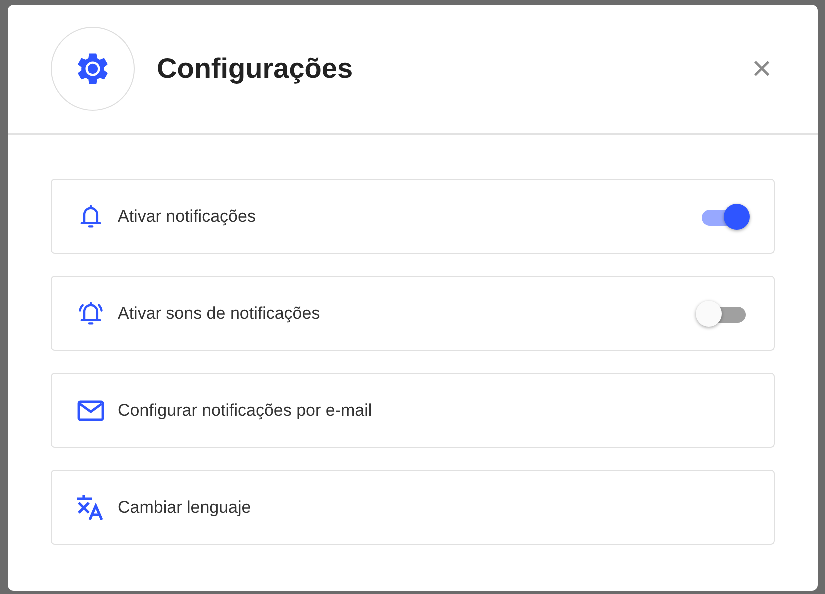  What do you see at coordinates (413, 410) in the screenshot?
I see `setting-card: Configurar notificações por e-mail` at bounding box center [413, 410].